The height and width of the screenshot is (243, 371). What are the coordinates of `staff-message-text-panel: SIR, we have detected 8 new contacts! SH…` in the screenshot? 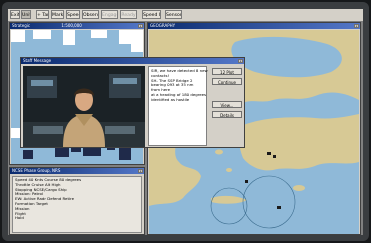 It's located at (178, 106).